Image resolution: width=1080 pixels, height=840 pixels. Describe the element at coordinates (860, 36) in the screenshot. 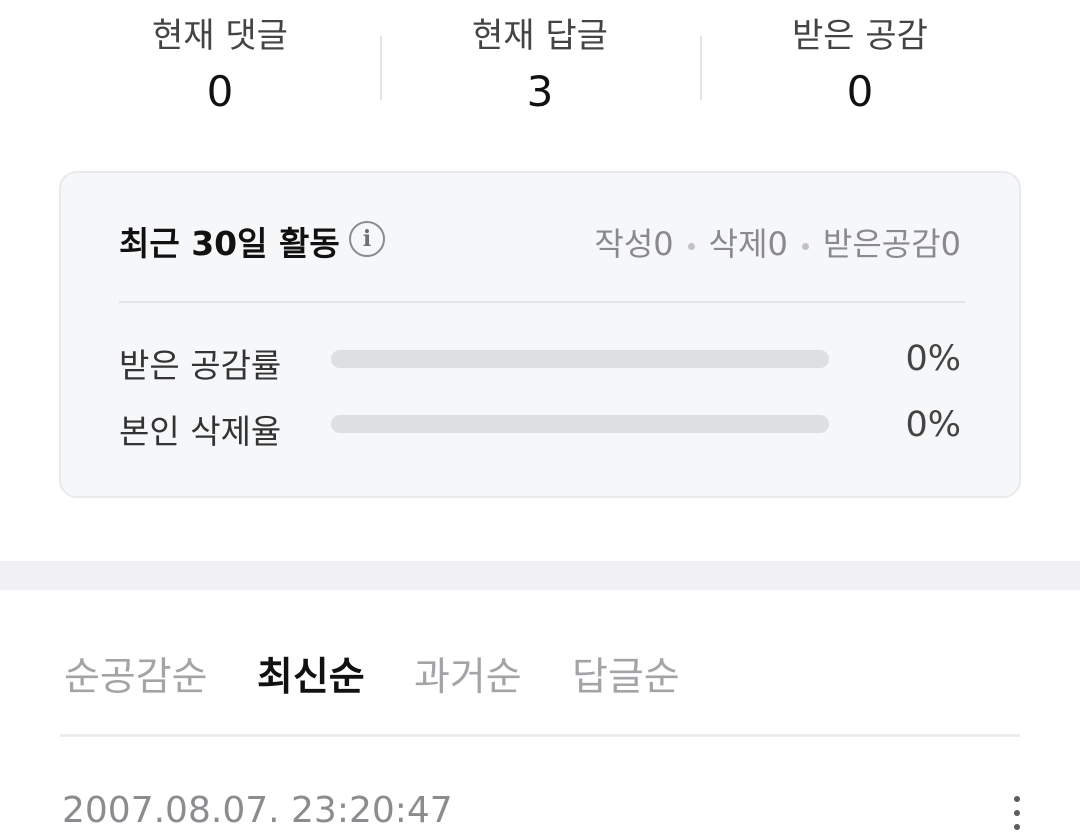

I see `stat-label: 받은 공감` at that location.